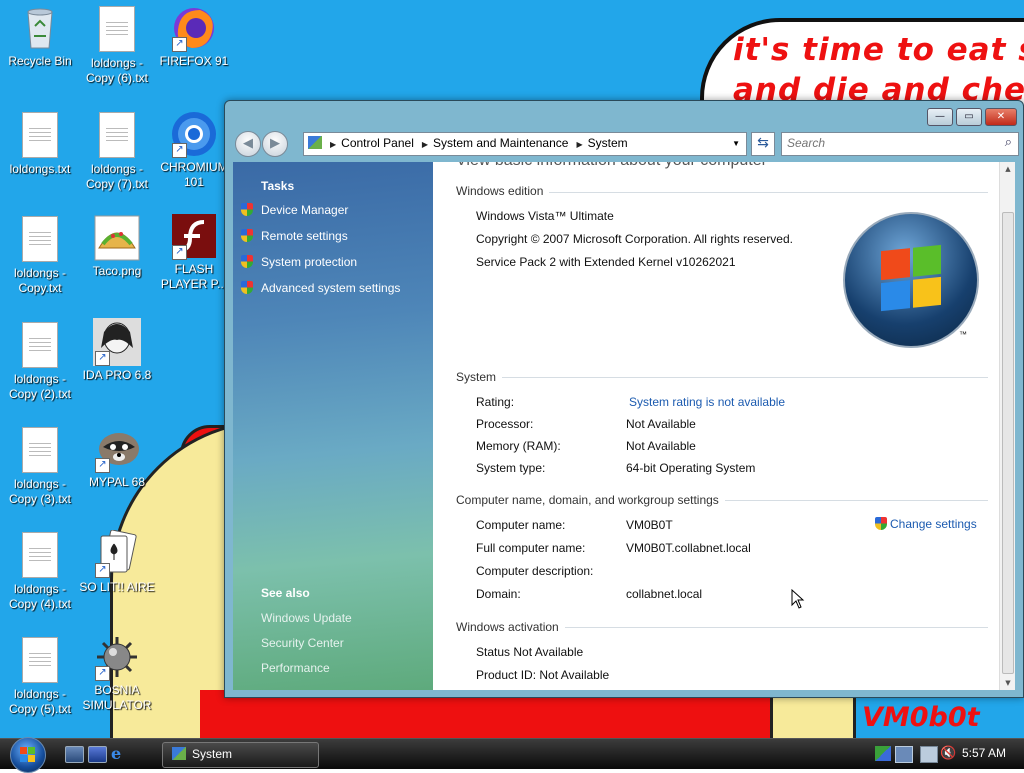 The height and width of the screenshot is (773, 1024). What do you see at coordinates (1001, 117) in the screenshot?
I see `close-button: ✕` at bounding box center [1001, 117].